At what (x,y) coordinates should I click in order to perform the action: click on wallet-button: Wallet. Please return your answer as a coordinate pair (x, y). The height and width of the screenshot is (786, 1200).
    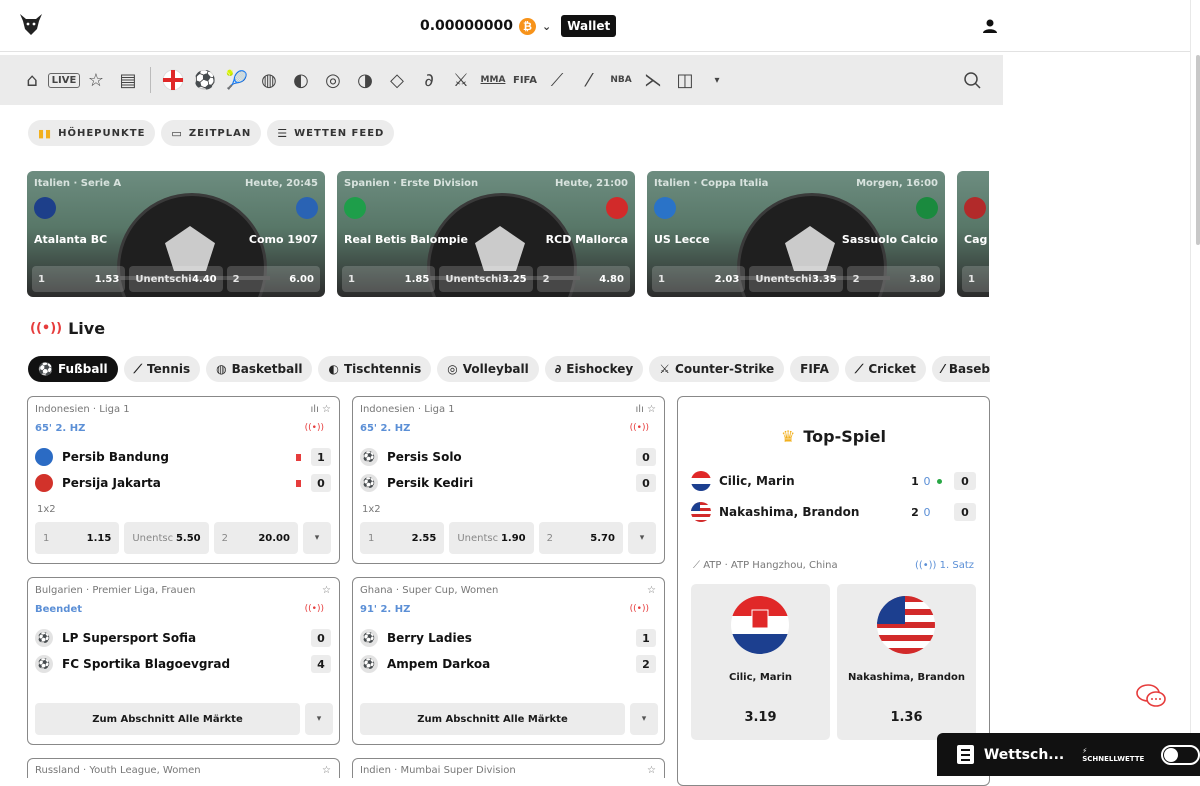
    Looking at the image, I should click on (589, 26).